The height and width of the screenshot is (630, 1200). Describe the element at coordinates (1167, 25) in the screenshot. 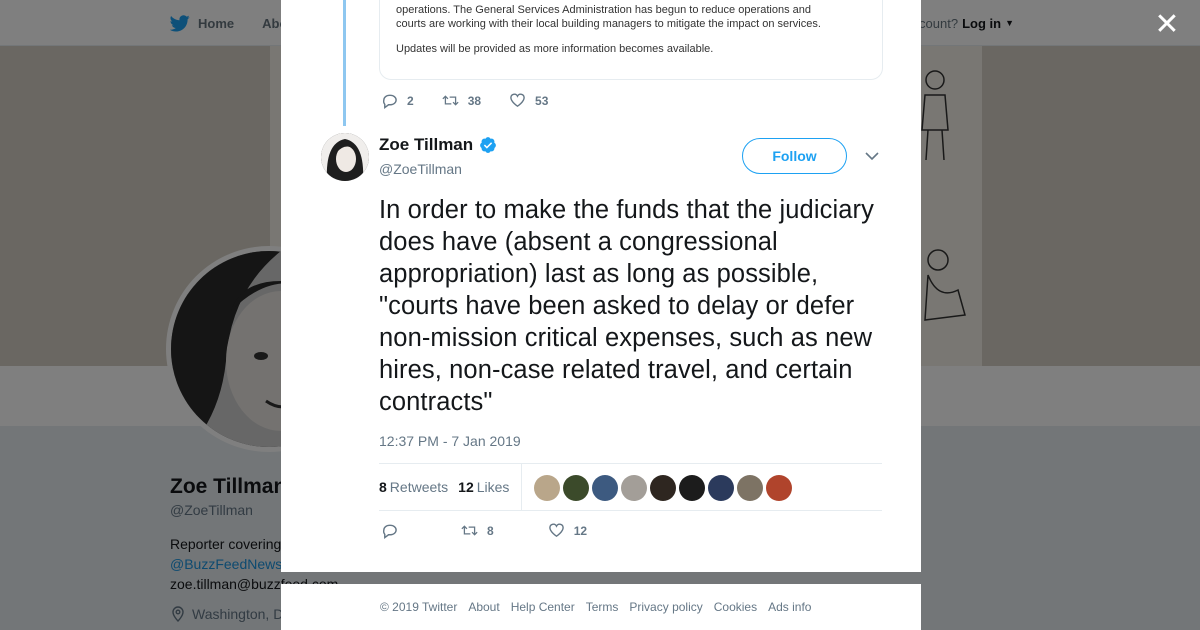

I see `close-icon: ✕` at that location.